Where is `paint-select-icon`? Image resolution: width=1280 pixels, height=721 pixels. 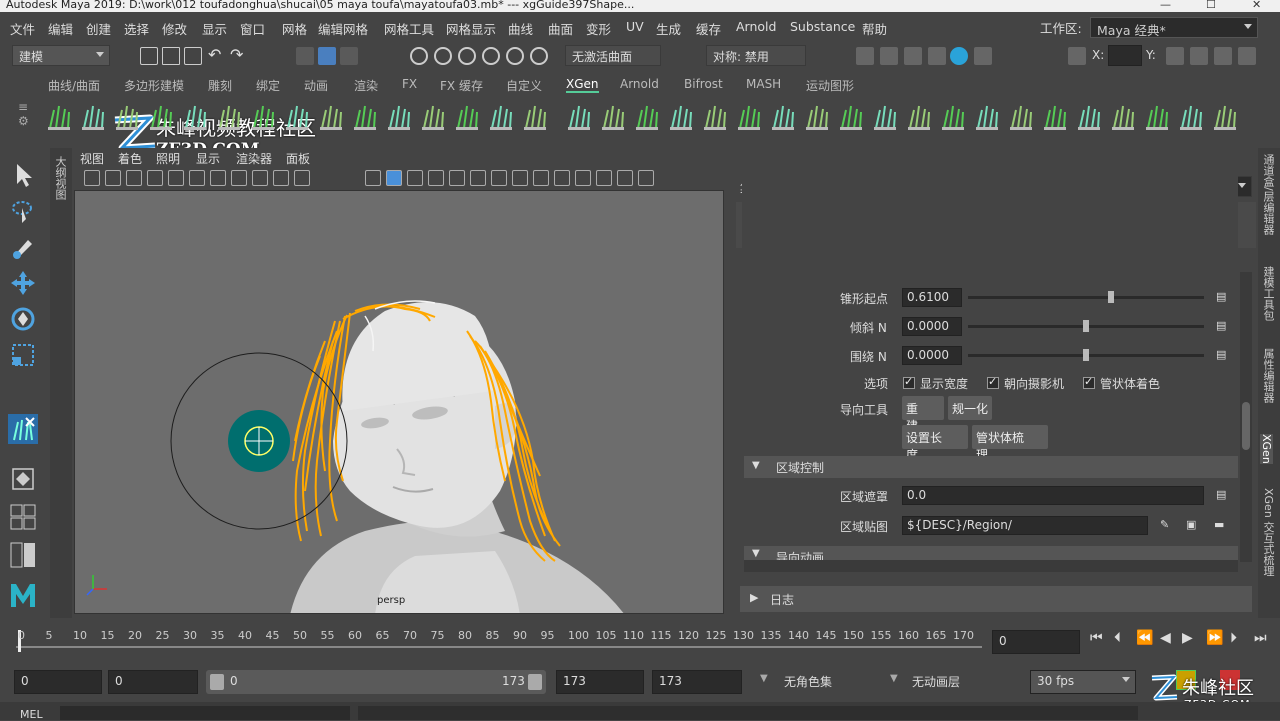 paint-select-icon is located at coordinates (23, 247).